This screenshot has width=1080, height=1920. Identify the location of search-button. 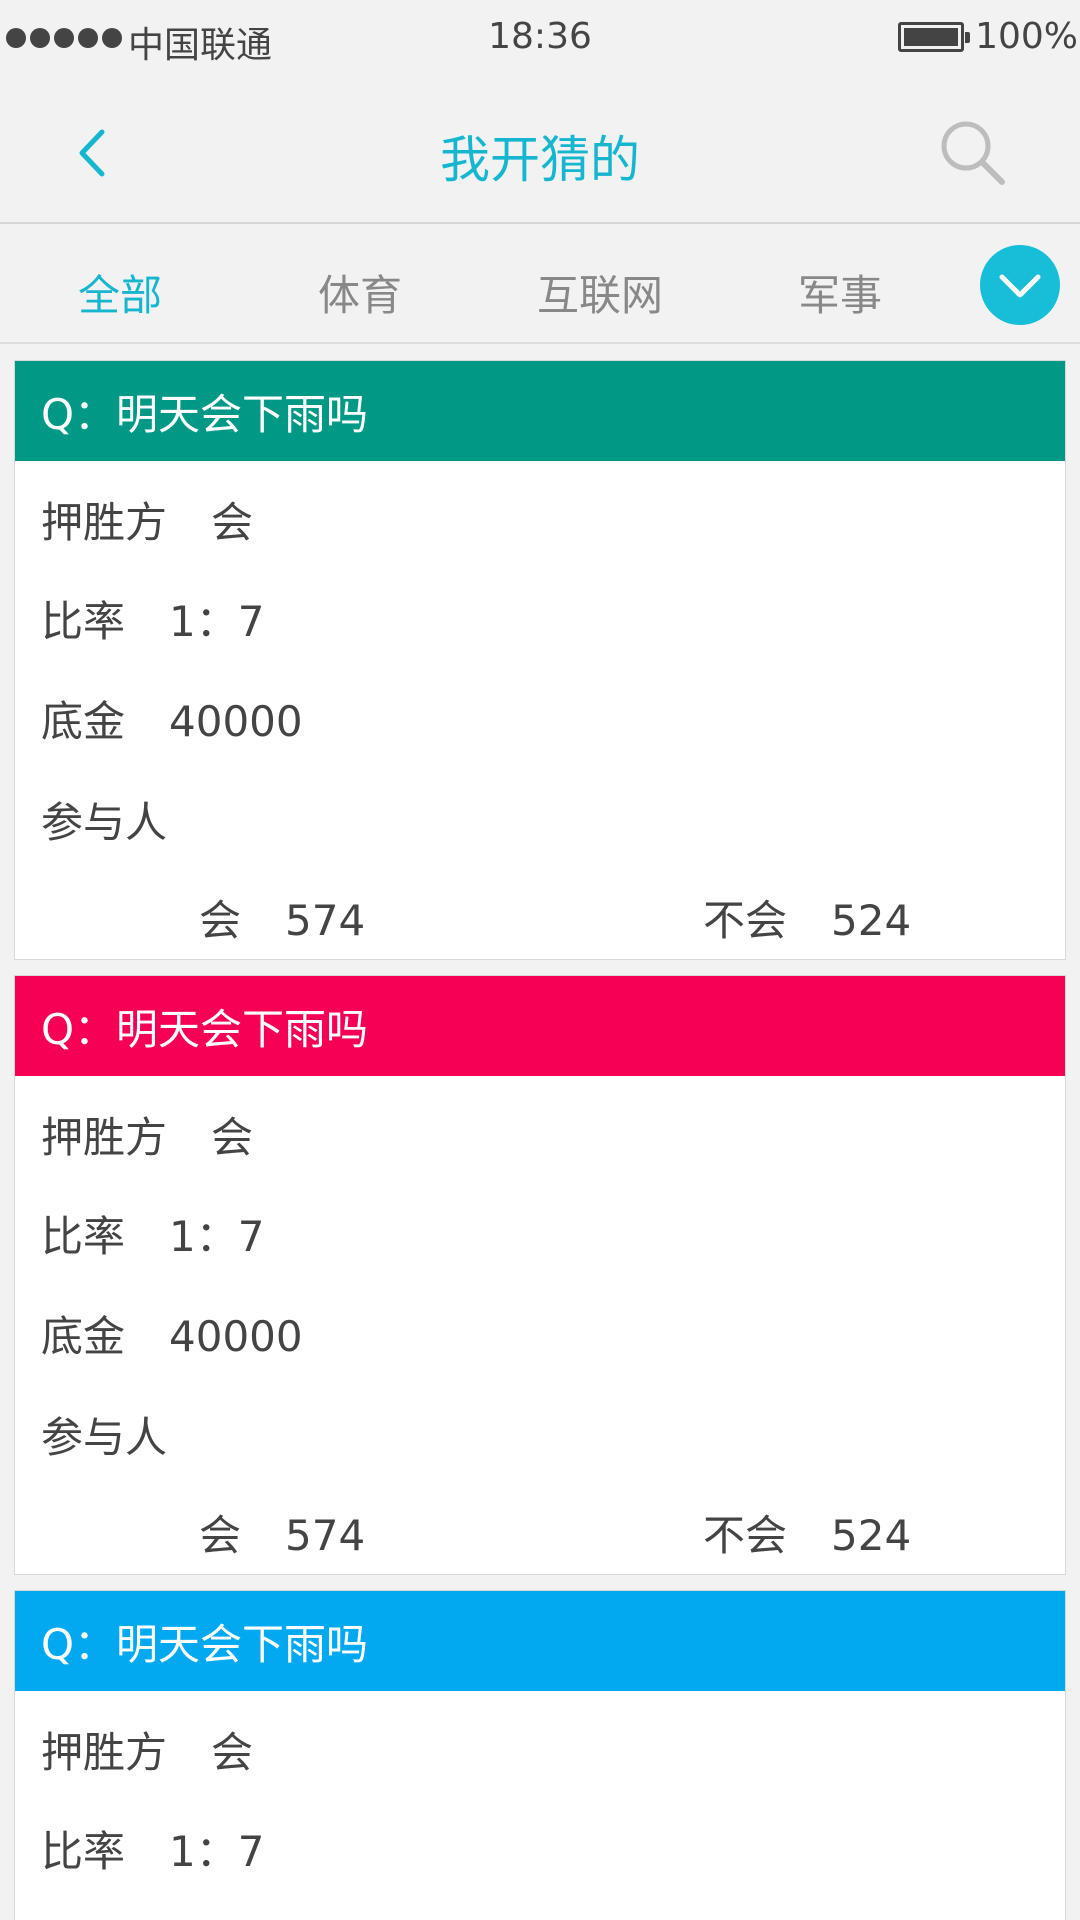
(973, 153).